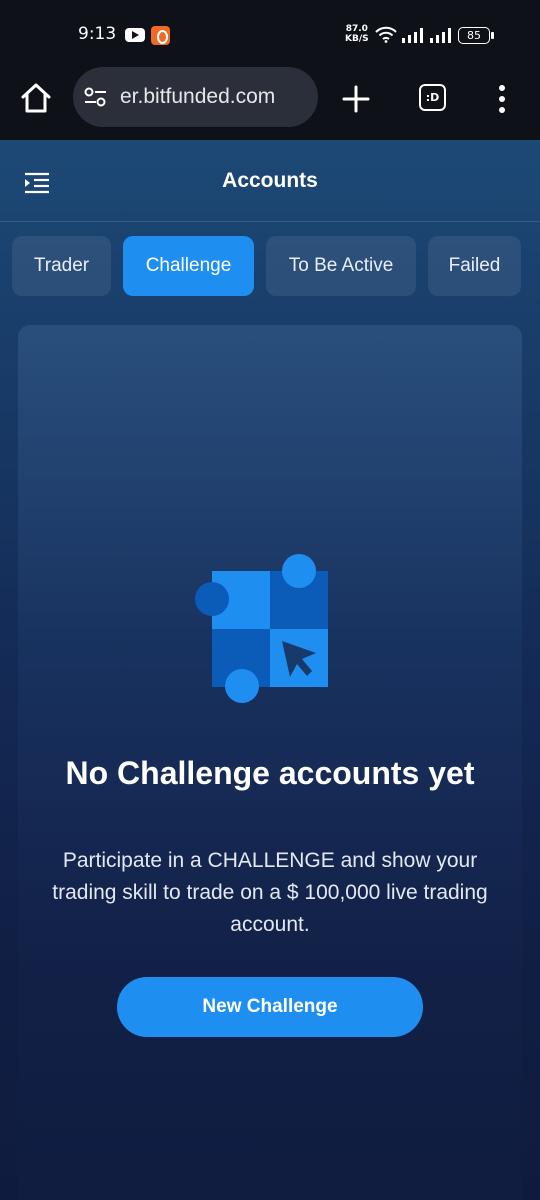 The image size is (540, 1200). What do you see at coordinates (188, 266) in the screenshot?
I see `tab-challenge: Challenge` at bounding box center [188, 266].